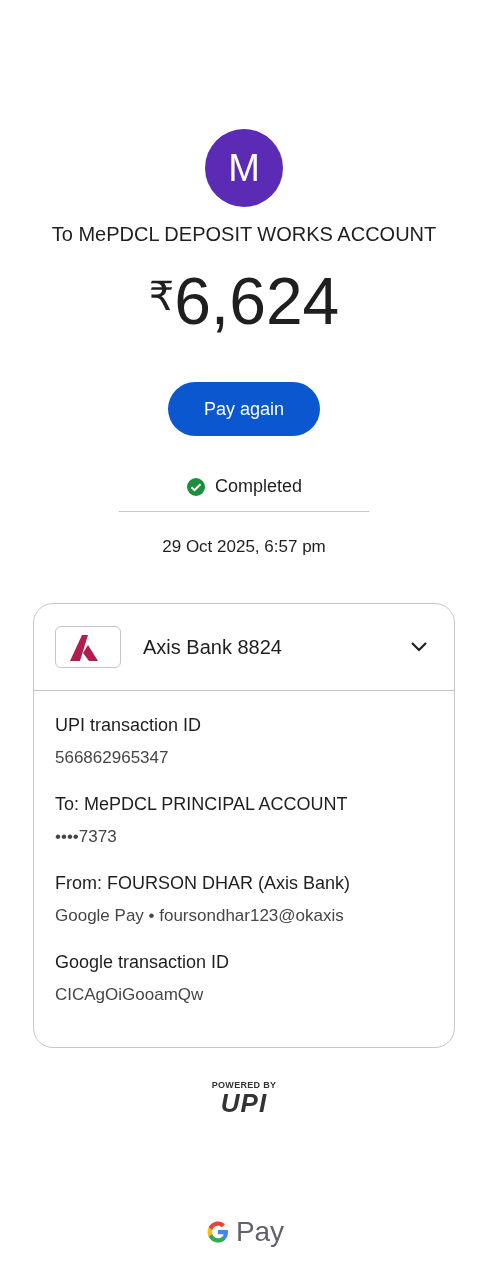 This screenshot has height=1280, width=488. Describe the element at coordinates (244, 234) in the screenshot. I see `recipient-name: To MePDCL DEPOSIT WORKS ACCOUNT` at that location.